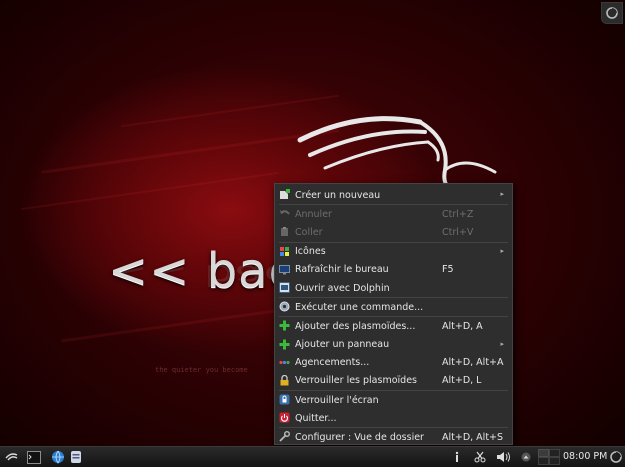  I want to click on dragon-launcher-icon, so click(11, 457).